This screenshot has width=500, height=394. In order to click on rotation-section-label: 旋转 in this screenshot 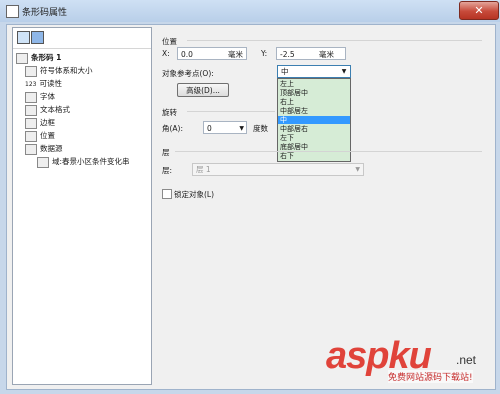, I will do `click(169, 112)`.